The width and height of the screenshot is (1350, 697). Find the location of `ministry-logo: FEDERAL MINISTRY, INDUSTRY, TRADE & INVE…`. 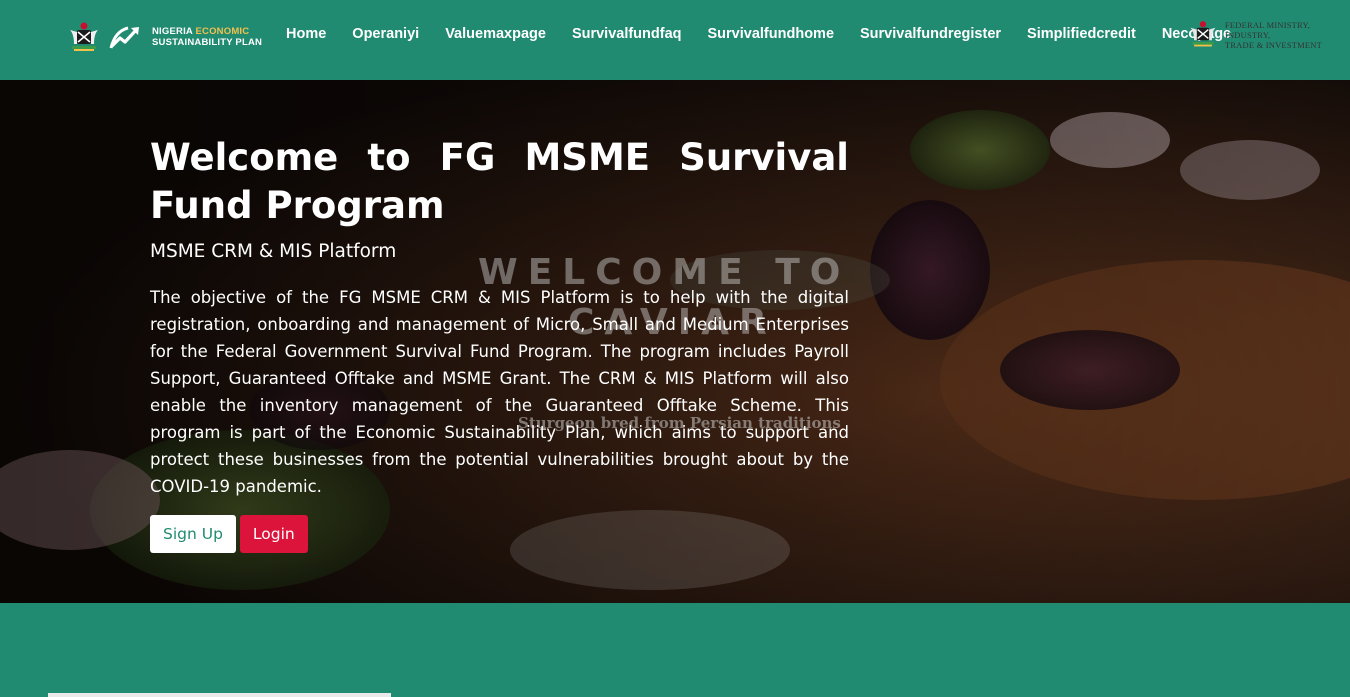

ministry-logo: FEDERAL MINISTRY, INDUSTRY, TRADE & INVE… is located at coordinates (1268, 35).